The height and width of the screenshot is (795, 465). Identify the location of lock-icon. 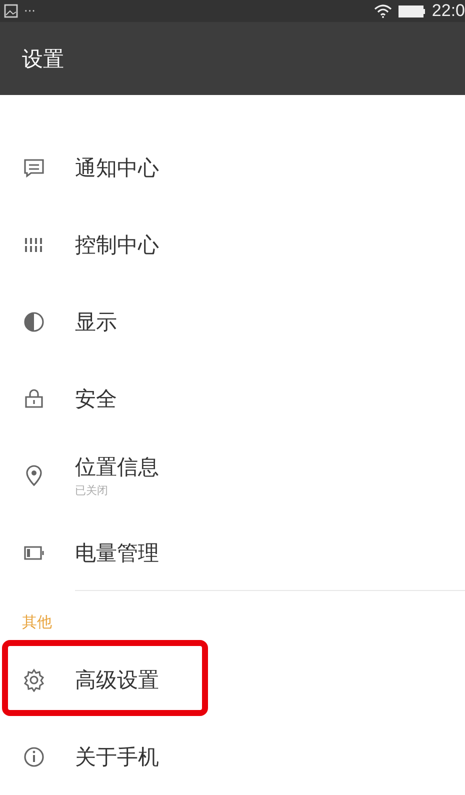
(34, 398).